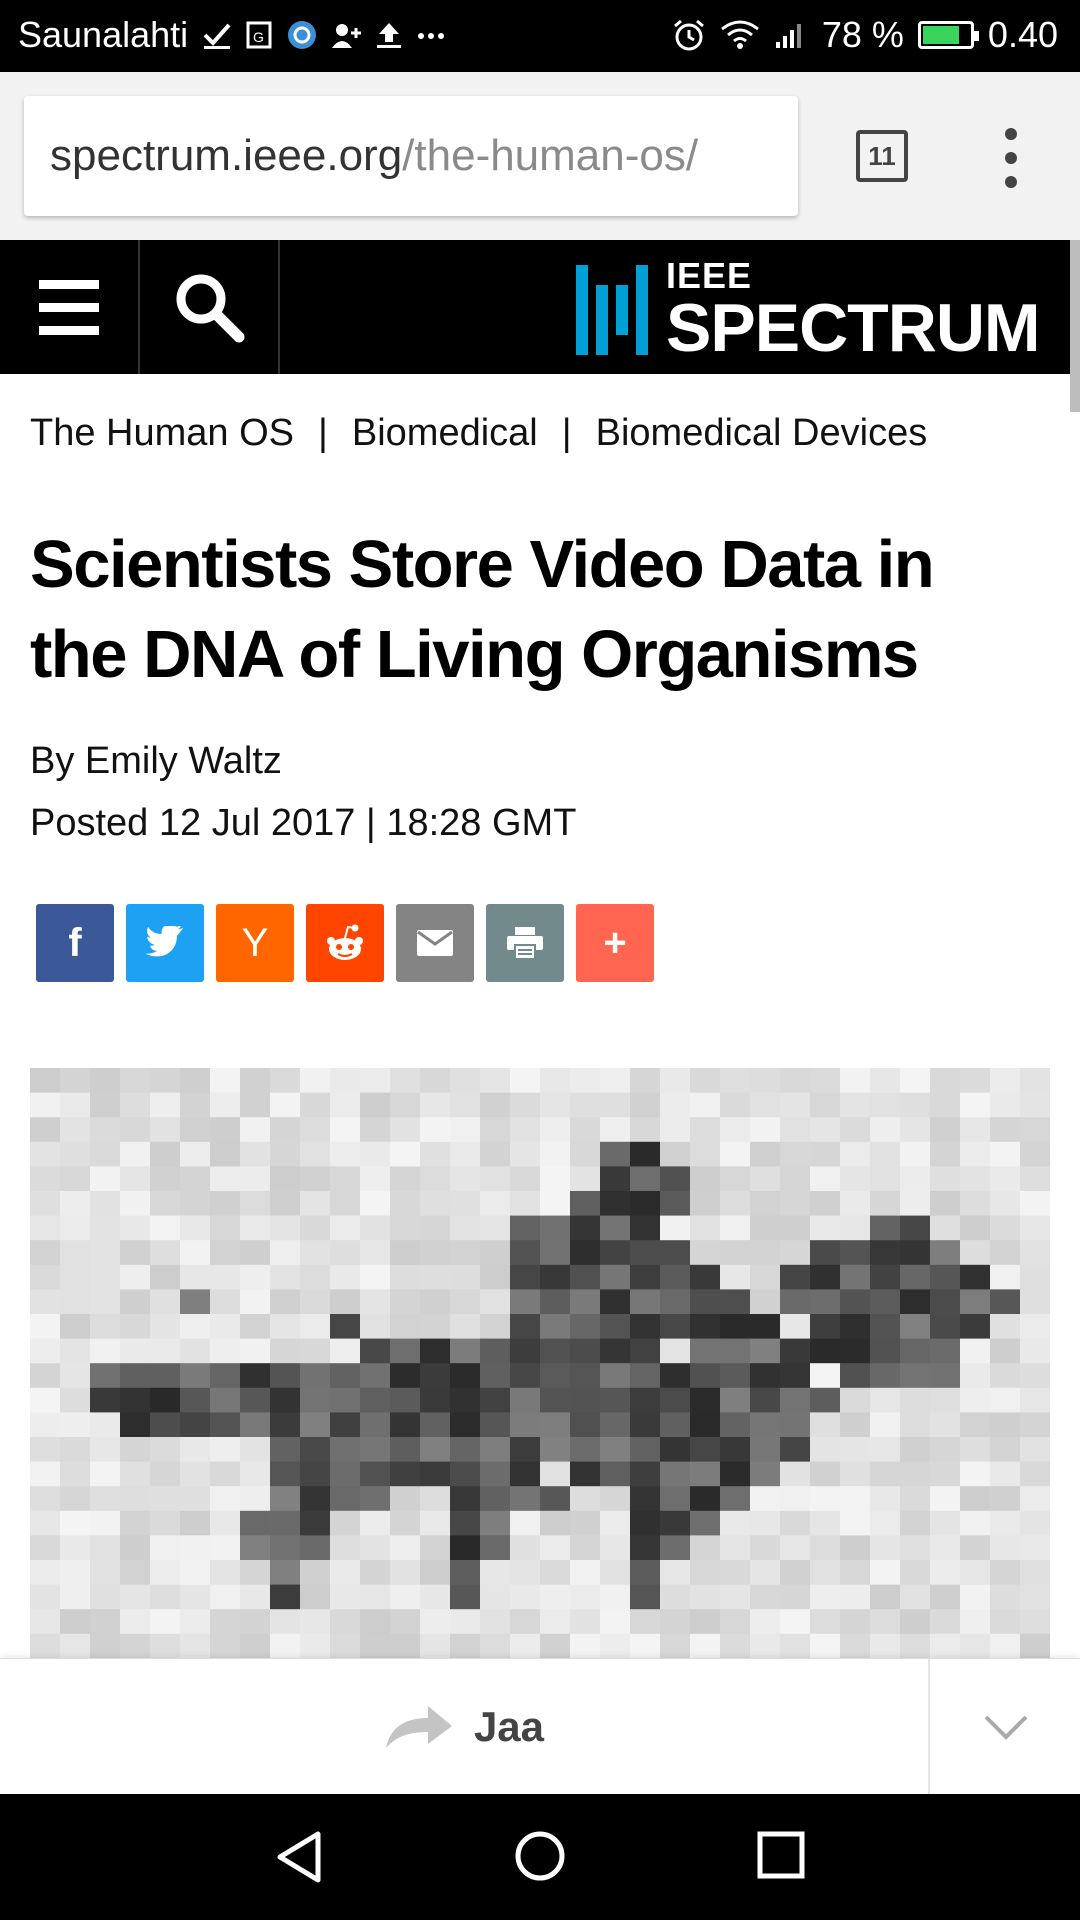 The width and height of the screenshot is (1080, 1920). What do you see at coordinates (882, 156) in the screenshot?
I see `tab-switcher-button: 11` at bounding box center [882, 156].